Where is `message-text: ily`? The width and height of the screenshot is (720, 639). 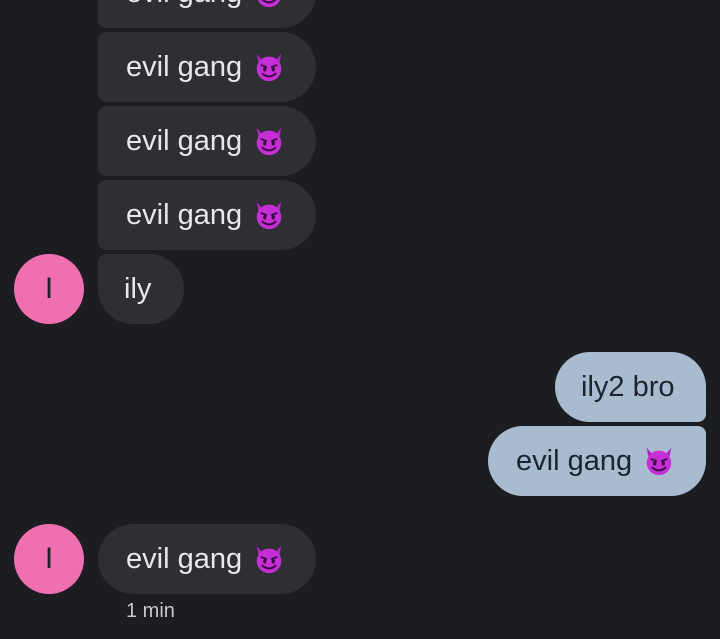 message-text: ily is located at coordinates (138, 288).